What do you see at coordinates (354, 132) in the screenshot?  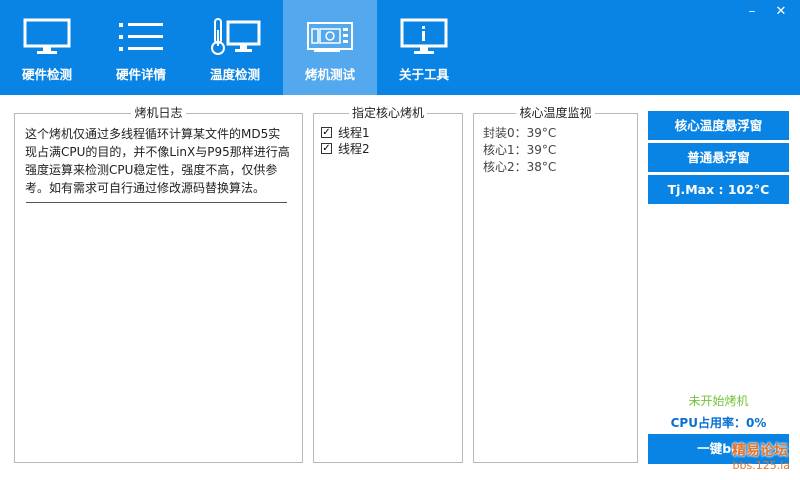 I see `checkbox-label: 线程1` at bounding box center [354, 132].